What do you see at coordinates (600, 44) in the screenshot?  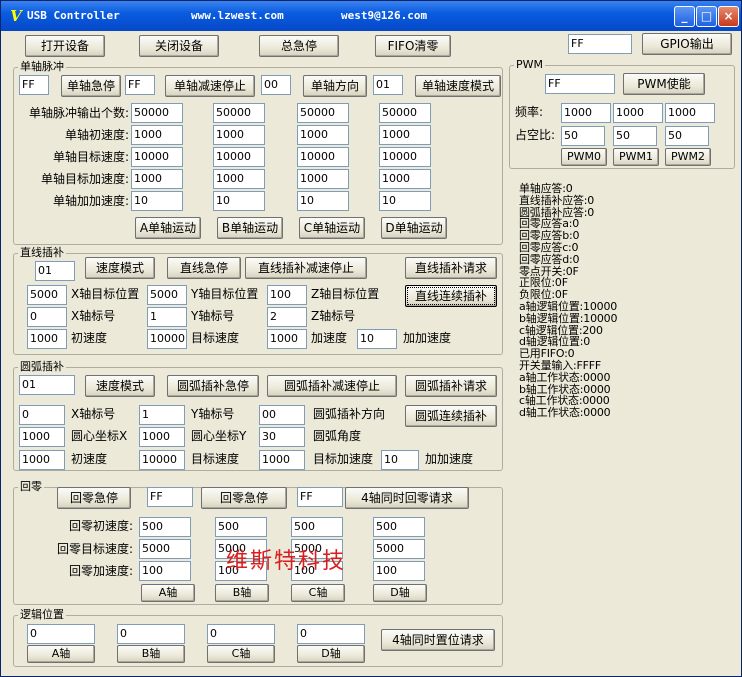 I see `gpio-value-input: FF` at bounding box center [600, 44].